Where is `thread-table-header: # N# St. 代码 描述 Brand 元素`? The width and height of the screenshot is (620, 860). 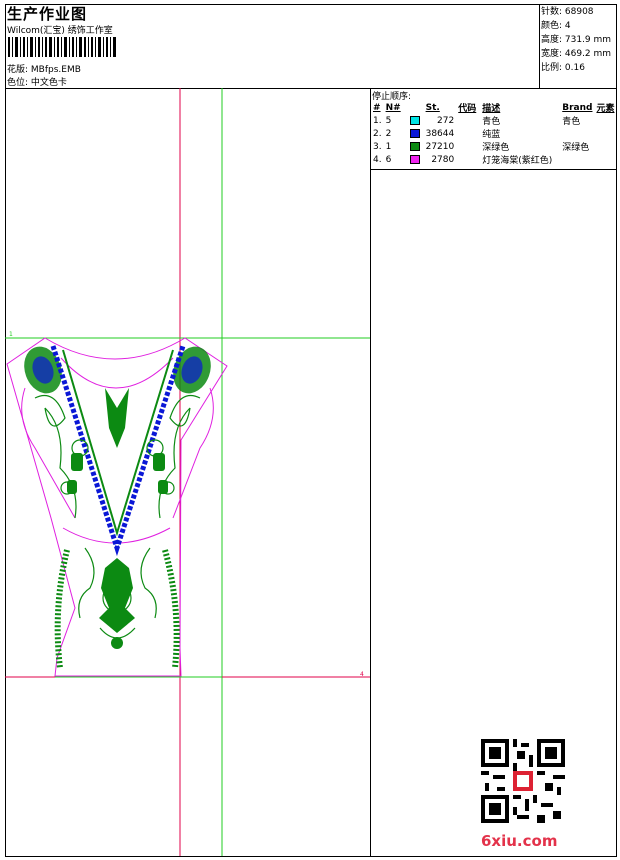
thread-table-header: # N# St. 代码 描述 Brand 元素 is located at coordinates (493, 108).